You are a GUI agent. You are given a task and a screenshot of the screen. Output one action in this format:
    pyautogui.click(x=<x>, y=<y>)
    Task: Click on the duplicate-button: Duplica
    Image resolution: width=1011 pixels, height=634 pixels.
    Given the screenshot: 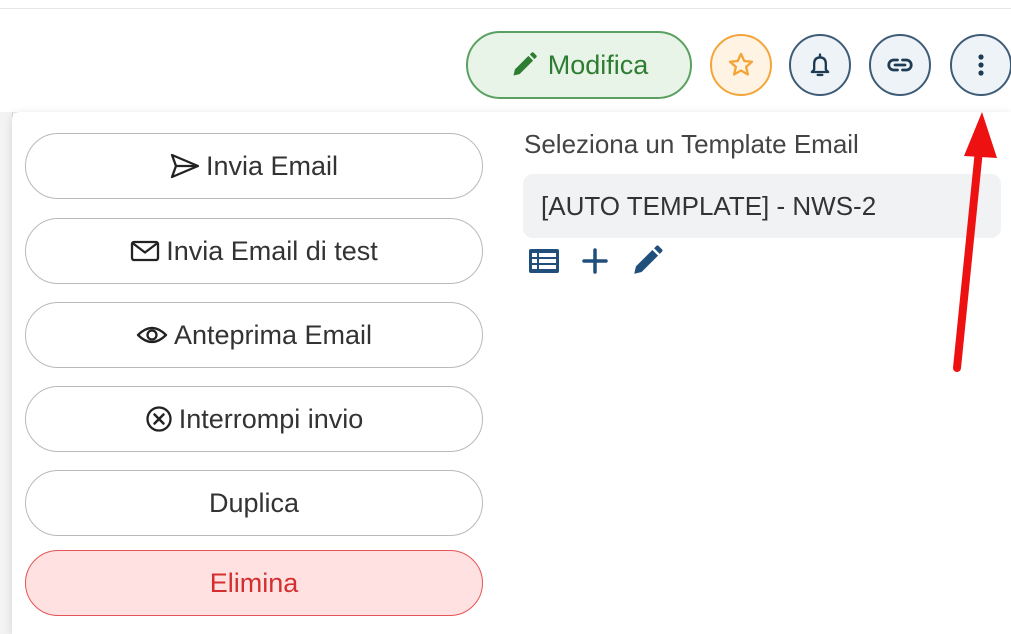 What is the action you would take?
    pyautogui.click(x=254, y=503)
    